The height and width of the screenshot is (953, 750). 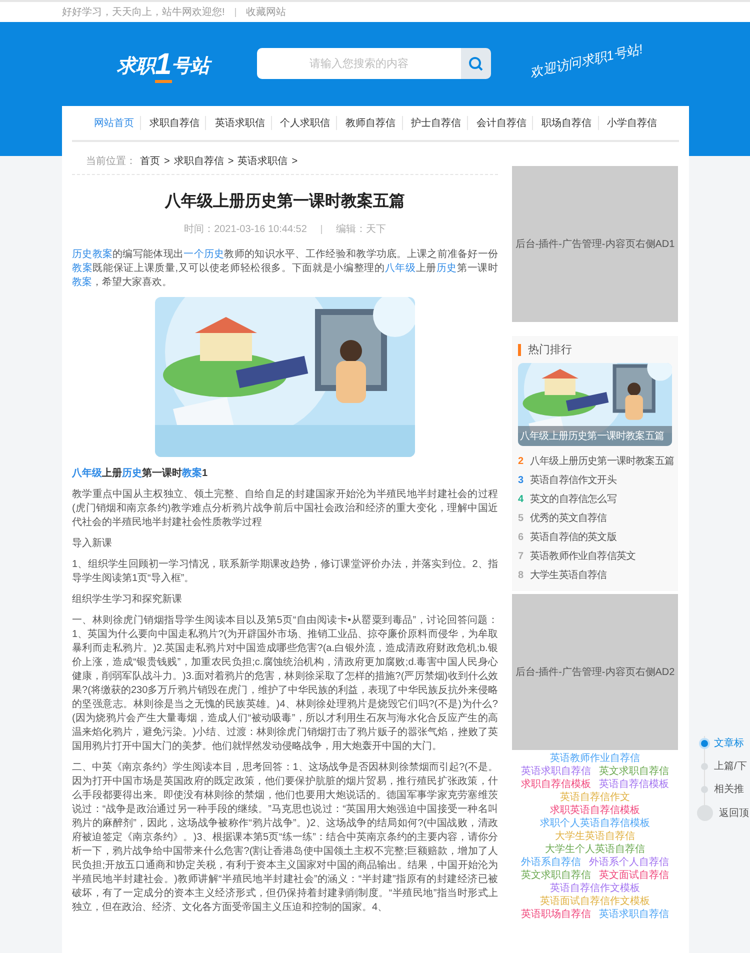 What do you see at coordinates (586, 61) in the screenshot?
I see `welcome-text: 欢迎访问求职1号站!` at bounding box center [586, 61].